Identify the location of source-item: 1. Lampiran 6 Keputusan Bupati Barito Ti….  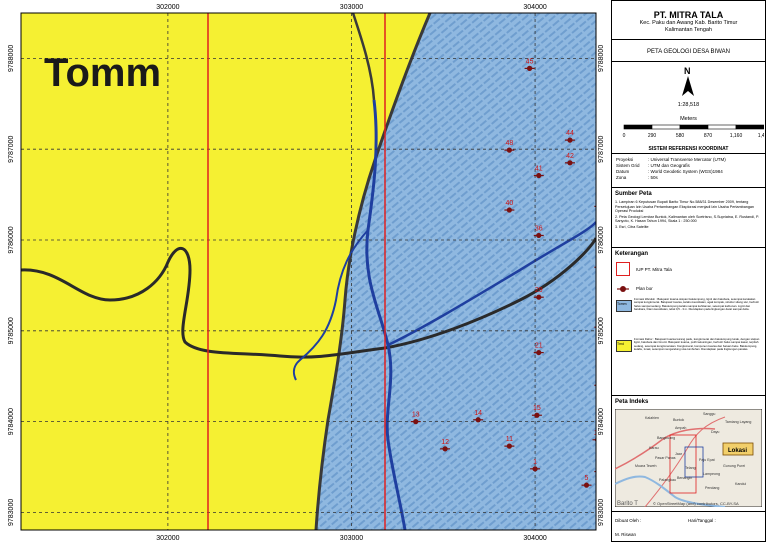
(684, 207).